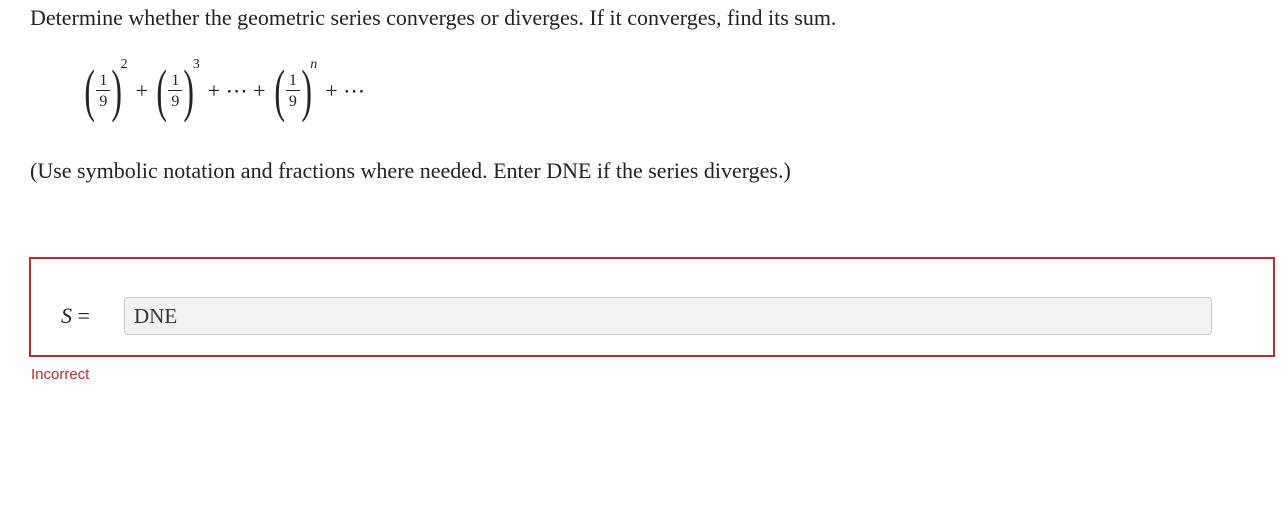 The width and height of the screenshot is (1288, 515). What do you see at coordinates (83, 315) in the screenshot?
I see `equals-sign: =` at bounding box center [83, 315].